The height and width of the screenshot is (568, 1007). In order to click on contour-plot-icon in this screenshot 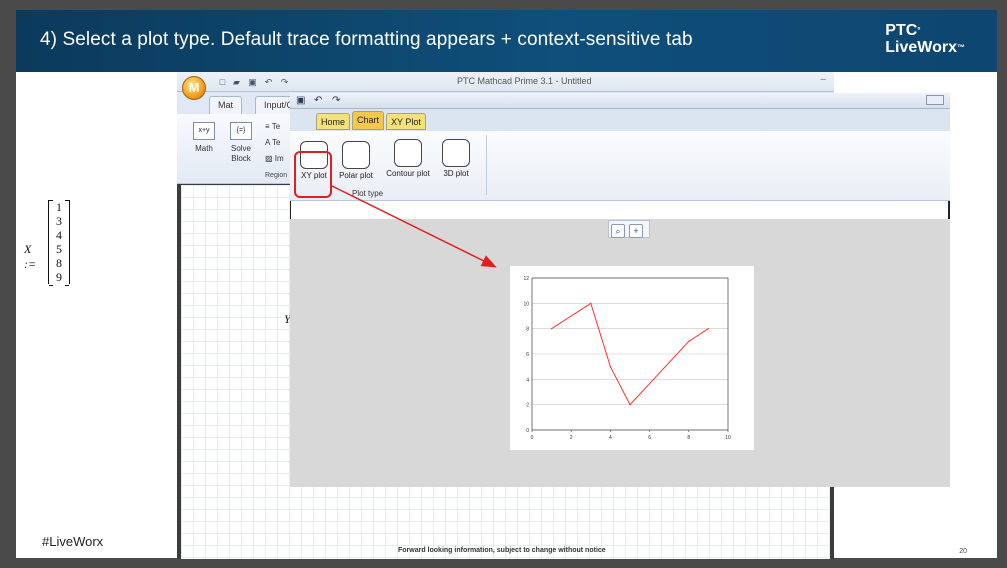, I will do `click(408, 153)`.